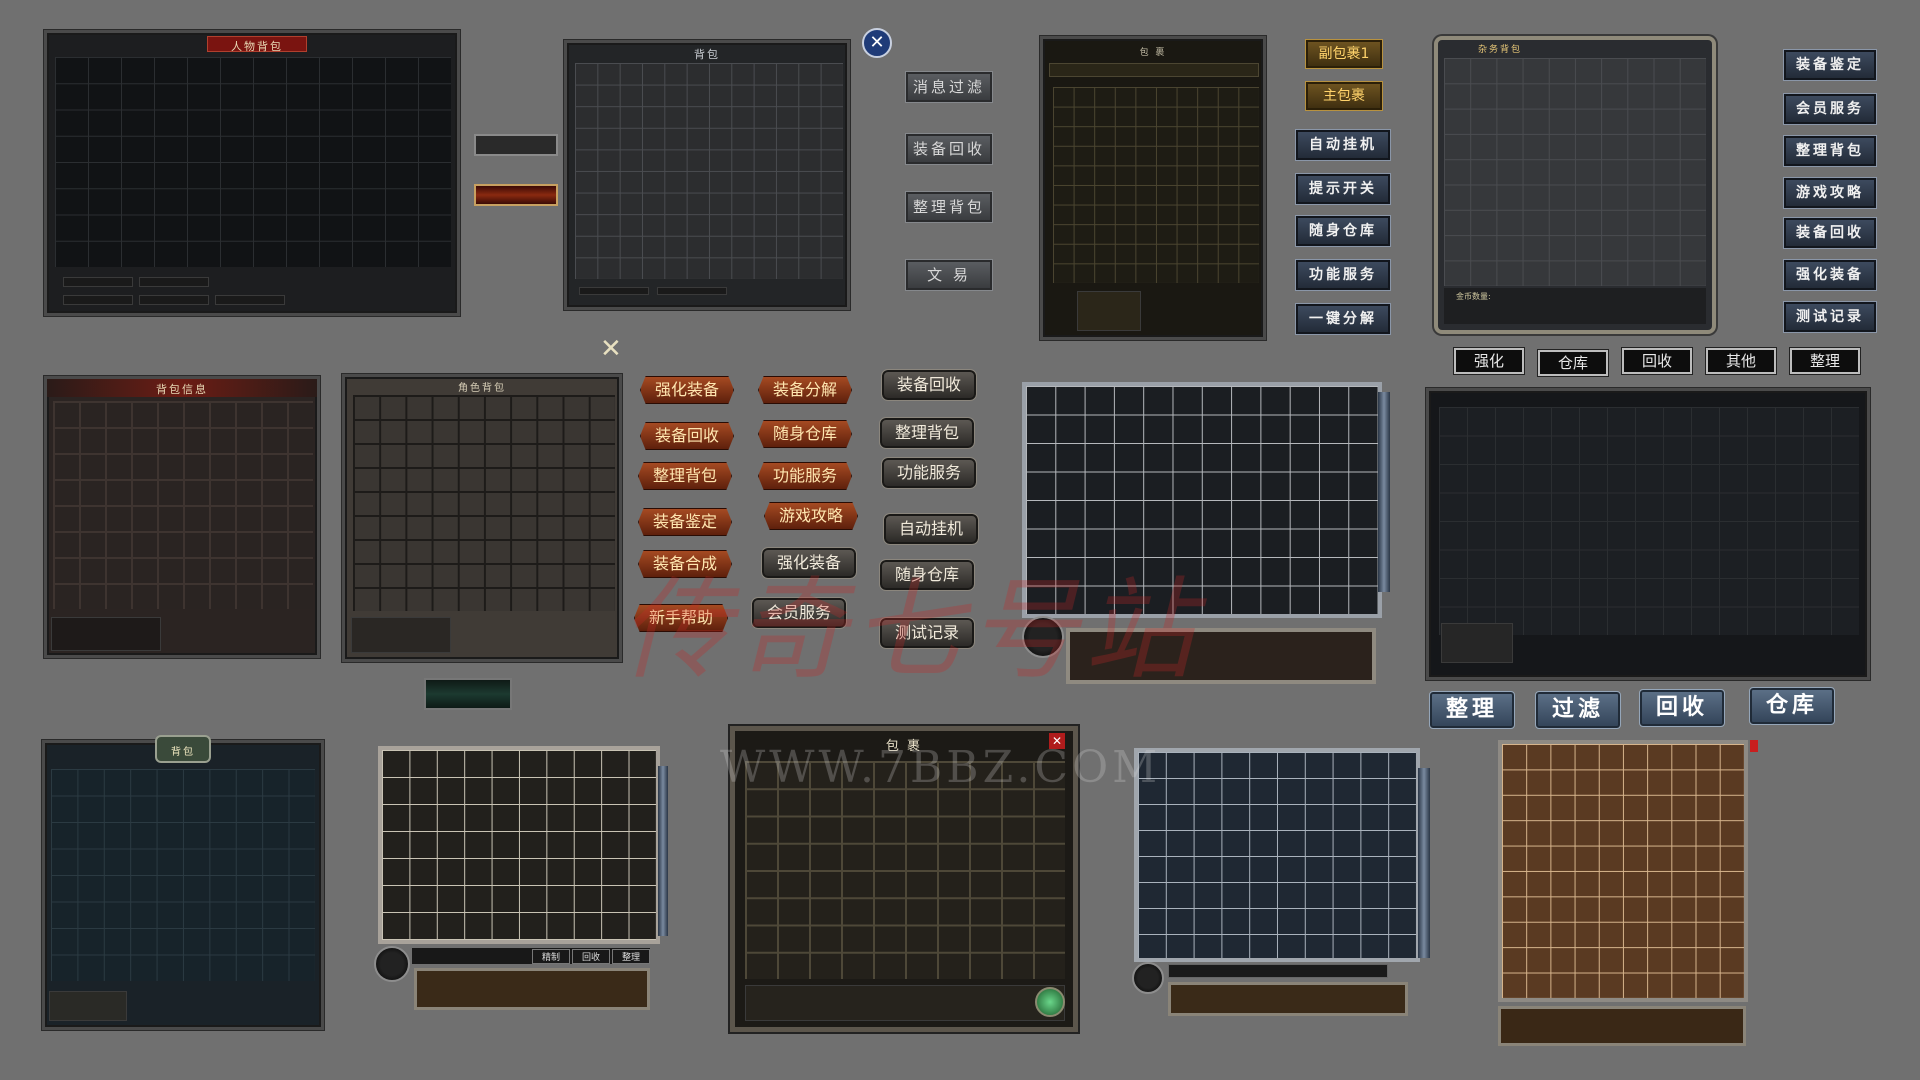  What do you see at coordinates (516, 195) in the screenshot?
I see `bar-slot-red` at bounding box center [516, 195].